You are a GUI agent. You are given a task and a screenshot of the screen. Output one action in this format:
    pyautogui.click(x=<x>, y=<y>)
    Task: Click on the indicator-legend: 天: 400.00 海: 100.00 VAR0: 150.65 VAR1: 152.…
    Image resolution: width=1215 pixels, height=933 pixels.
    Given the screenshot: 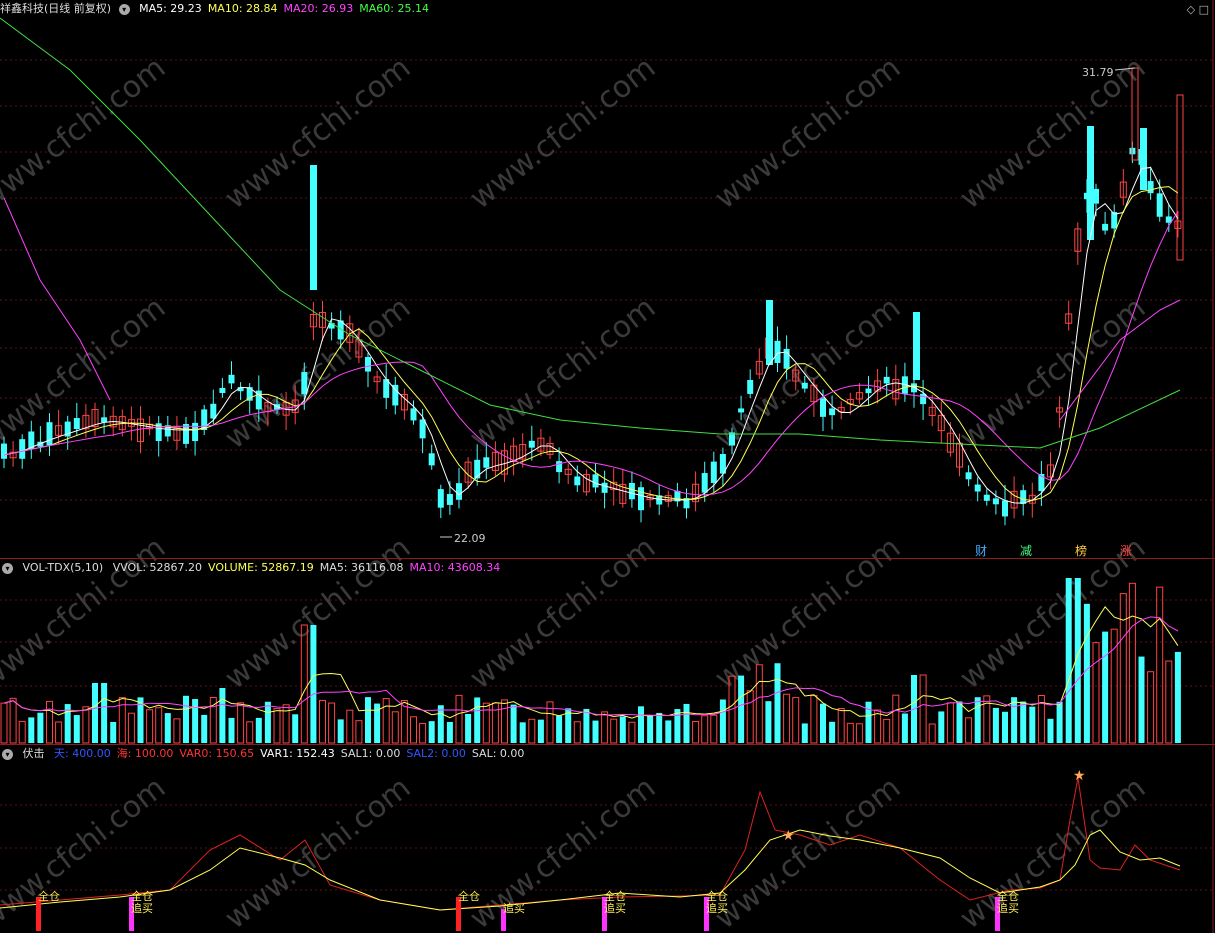 What is the action you would take?
    pyautogui.click(x=292, y=753)
    